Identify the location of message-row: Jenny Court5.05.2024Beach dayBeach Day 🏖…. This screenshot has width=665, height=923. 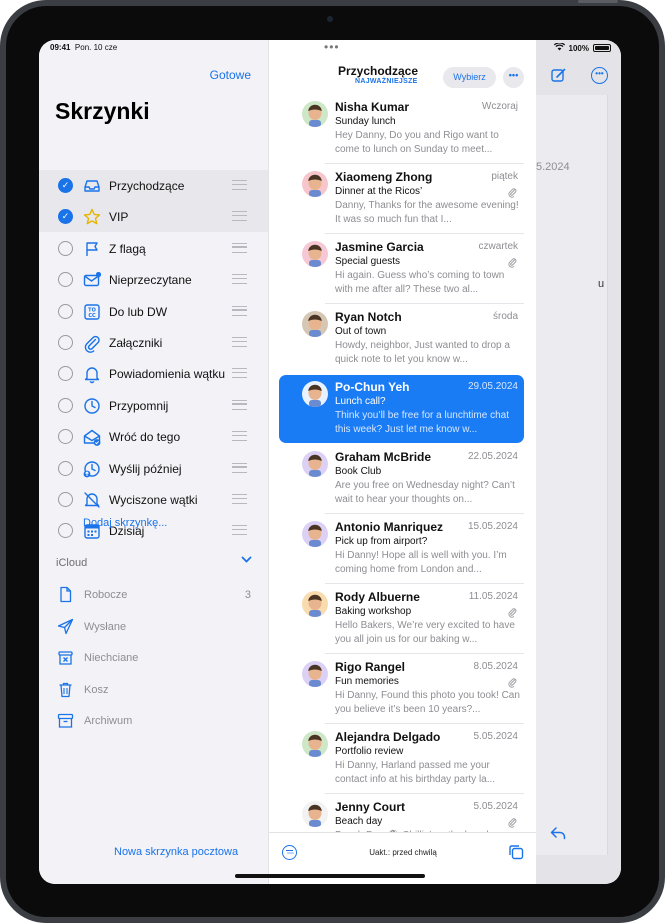
(401, 813).